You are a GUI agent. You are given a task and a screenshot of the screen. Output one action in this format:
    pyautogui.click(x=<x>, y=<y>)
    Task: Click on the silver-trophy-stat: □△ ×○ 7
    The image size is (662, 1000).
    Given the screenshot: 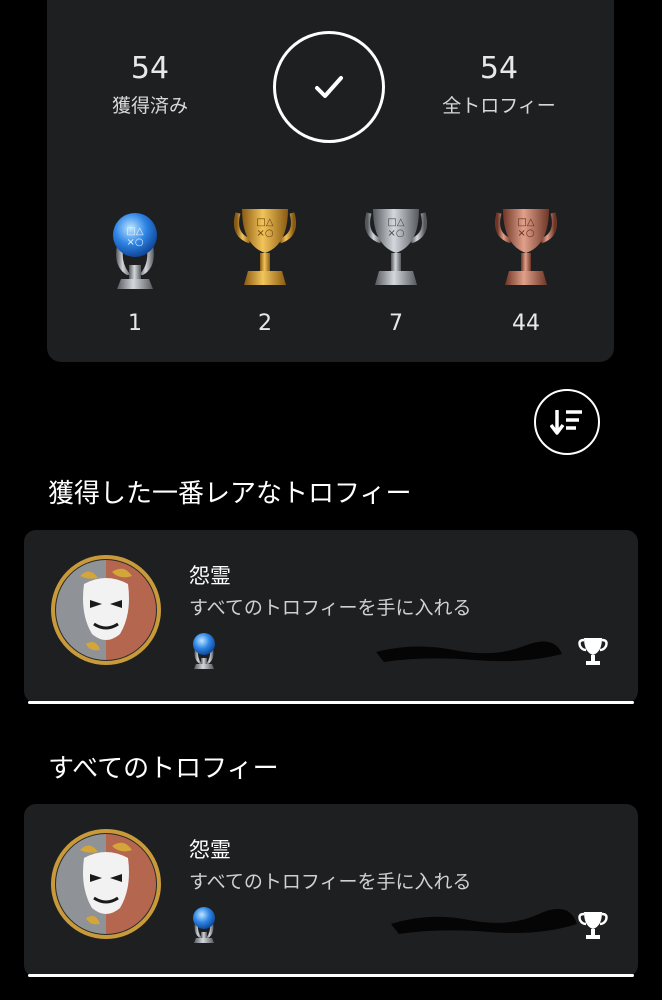 What is the action you would take?
    pyautogui.click(x=396, y=270)
    